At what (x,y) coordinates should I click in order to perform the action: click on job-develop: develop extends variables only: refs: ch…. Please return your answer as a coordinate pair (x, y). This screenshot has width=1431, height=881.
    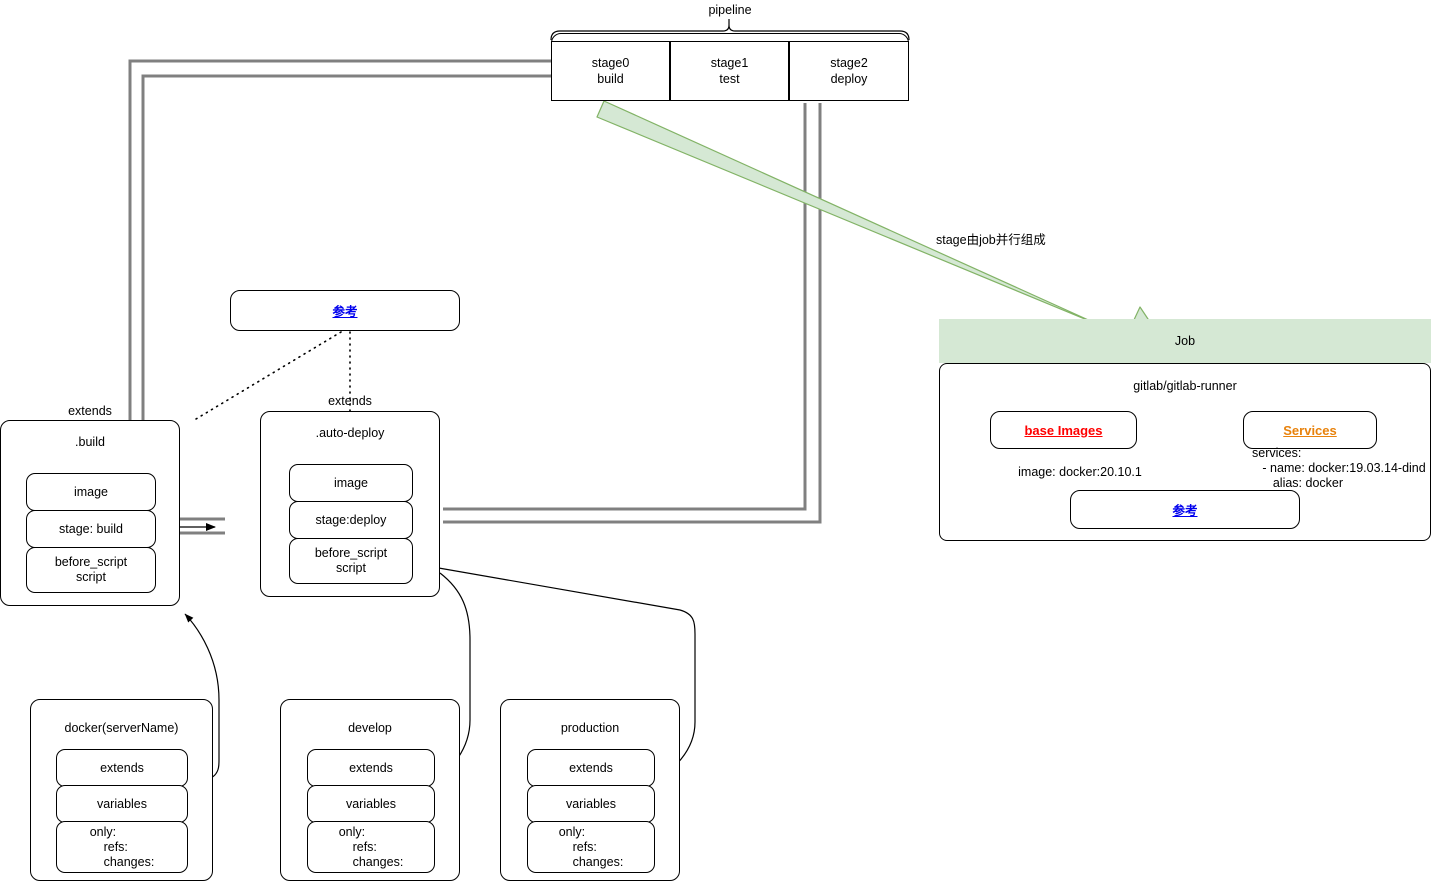
    Looking at the image, I should click on (370, 790).